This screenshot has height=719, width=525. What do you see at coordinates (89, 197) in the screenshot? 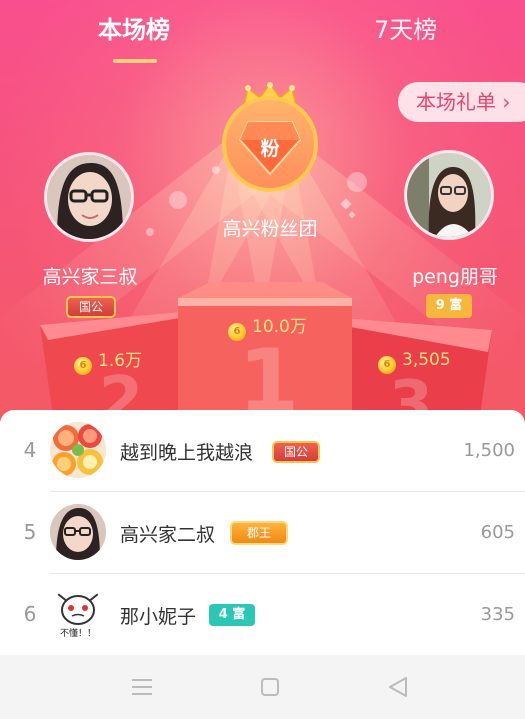
I see `second-place-avatar` at bounding box center [89, 197].